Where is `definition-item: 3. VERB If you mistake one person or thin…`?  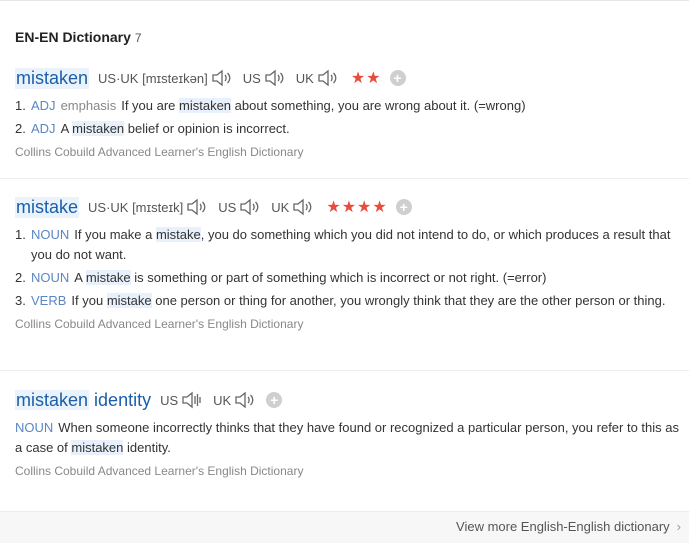
definition-item: 3. VERB If you mistake one person or thin… is located at coordinates (352, 301).